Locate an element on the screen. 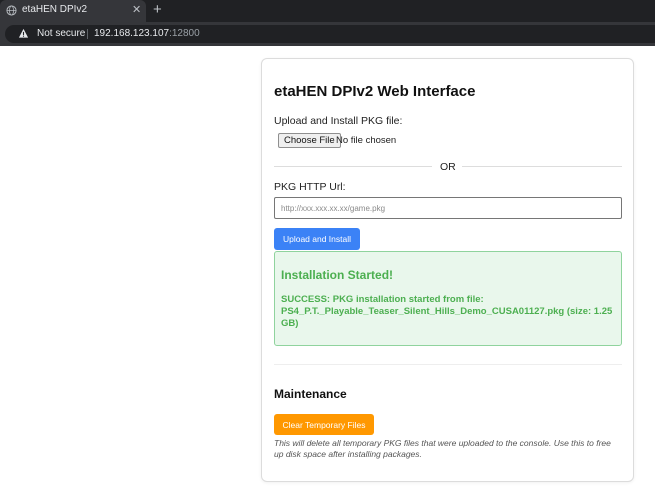 The width and height of the screenshot is (655, 501). browser-tab: etaHEN DPIv2 ✕ is located at coordinates (73, 11).